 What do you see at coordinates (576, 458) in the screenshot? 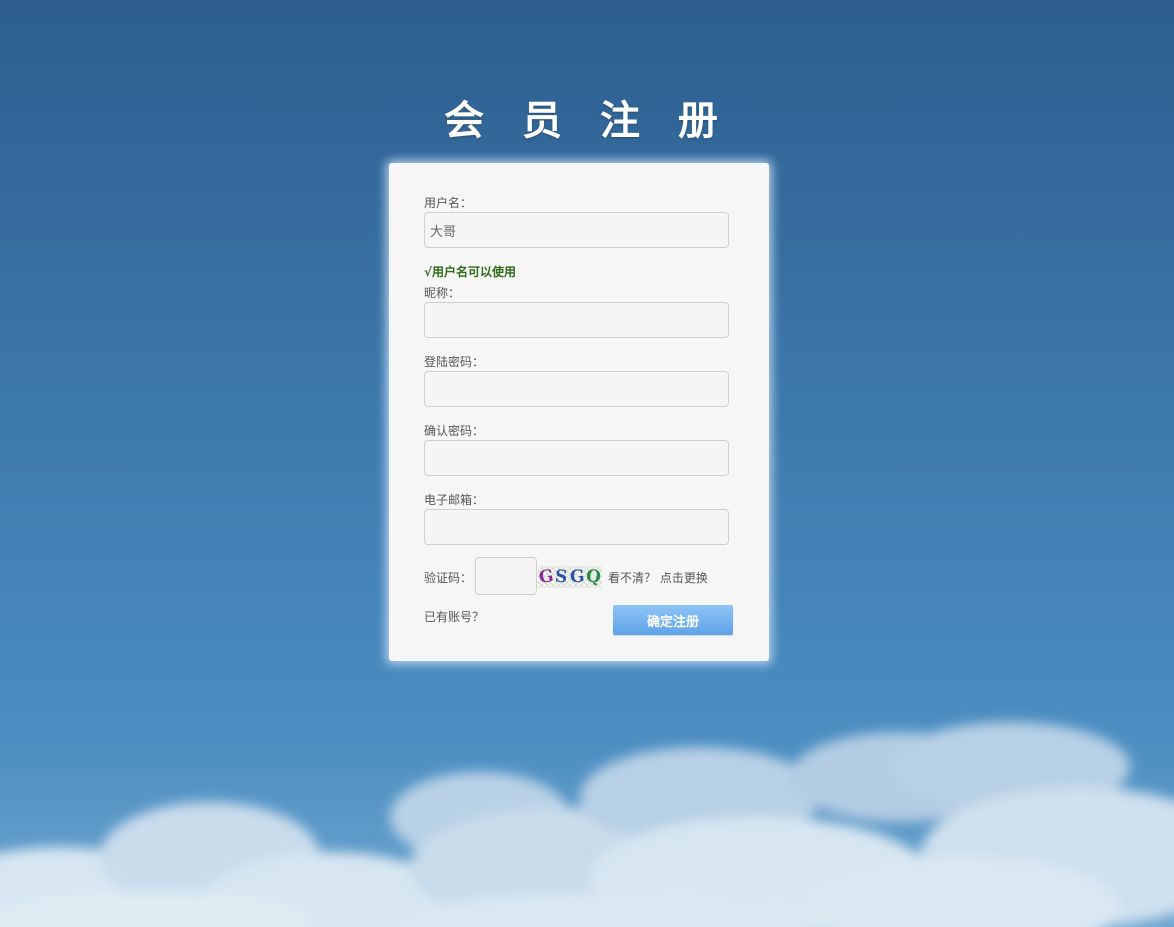
I see `confirm-password-input` at bounding box center [576, 458].